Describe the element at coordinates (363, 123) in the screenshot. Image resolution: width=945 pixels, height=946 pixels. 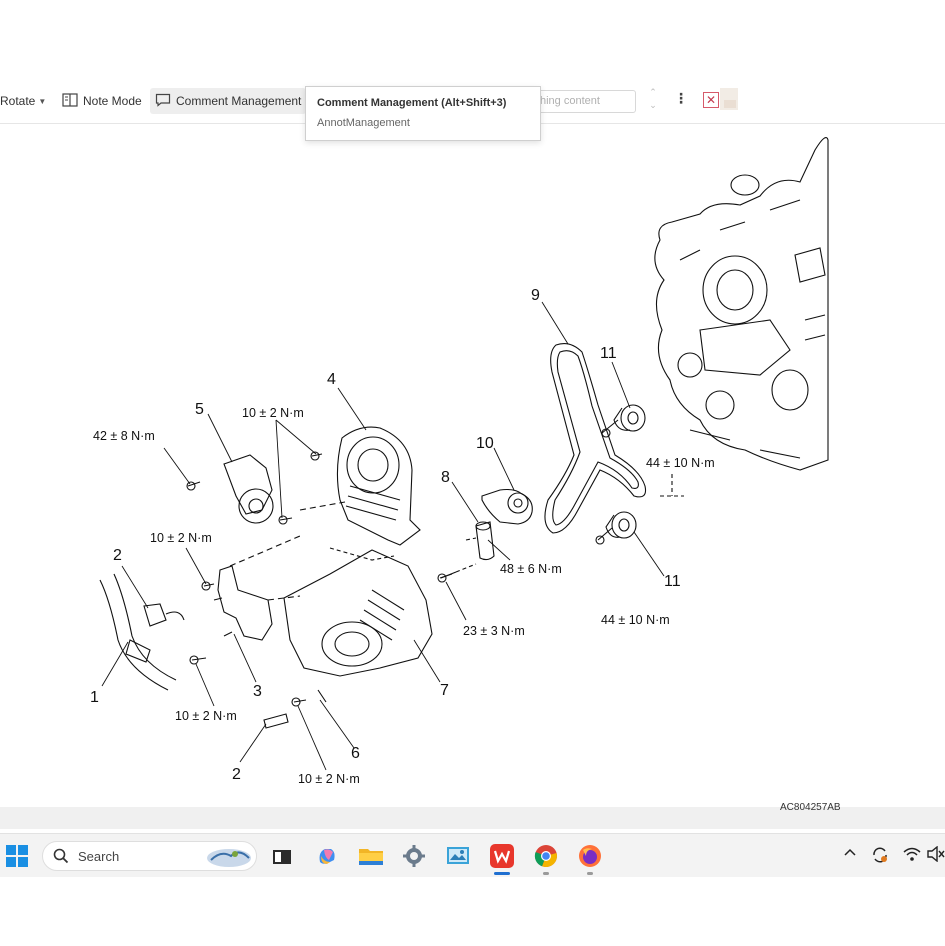
I see `tooltip-subtitle: AnnotManagement` at that location.